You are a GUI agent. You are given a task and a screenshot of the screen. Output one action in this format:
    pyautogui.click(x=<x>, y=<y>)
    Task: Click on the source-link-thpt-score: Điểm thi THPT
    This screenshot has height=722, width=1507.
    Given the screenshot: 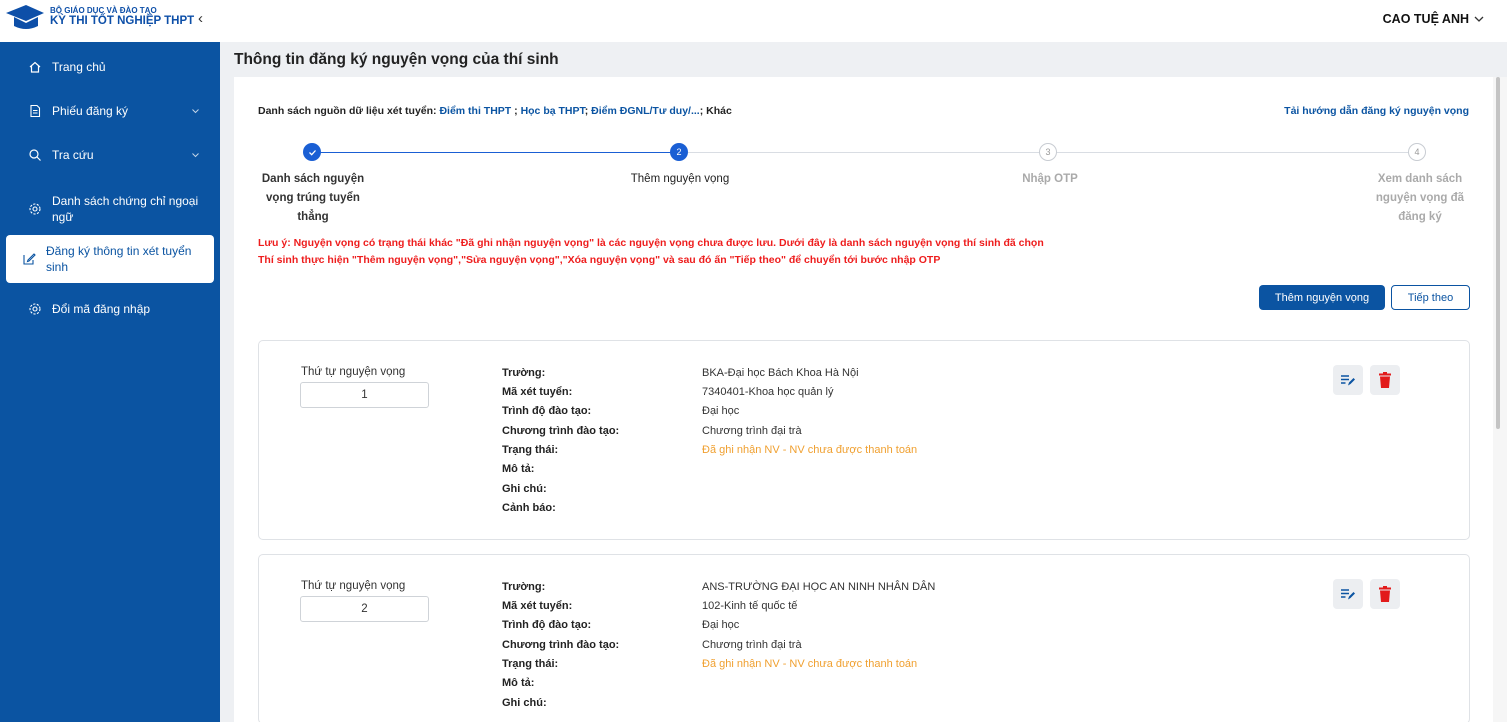 What is the action you would take?
    pyautogui.click(x=475, y=111)
    